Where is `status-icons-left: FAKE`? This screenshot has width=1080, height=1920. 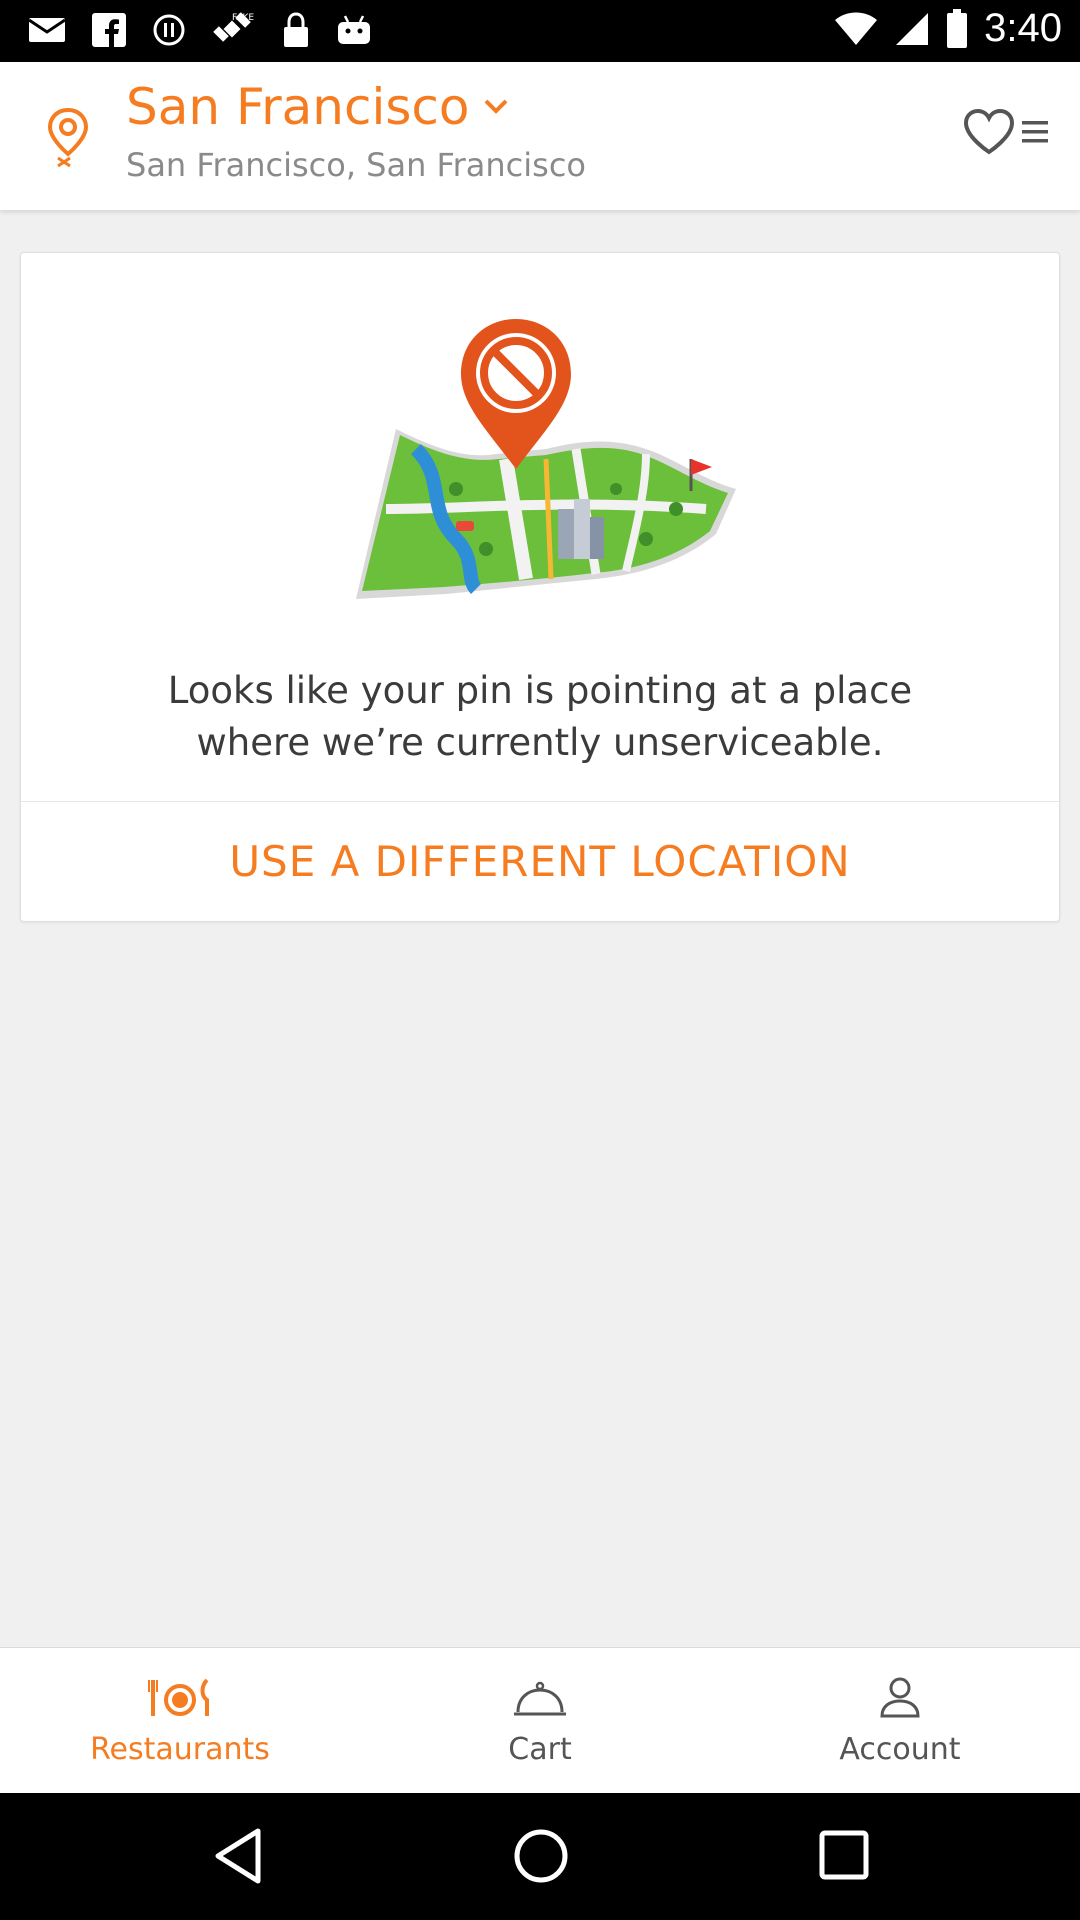 status-icons-left: FAKE is located at coordinates (200, 30).